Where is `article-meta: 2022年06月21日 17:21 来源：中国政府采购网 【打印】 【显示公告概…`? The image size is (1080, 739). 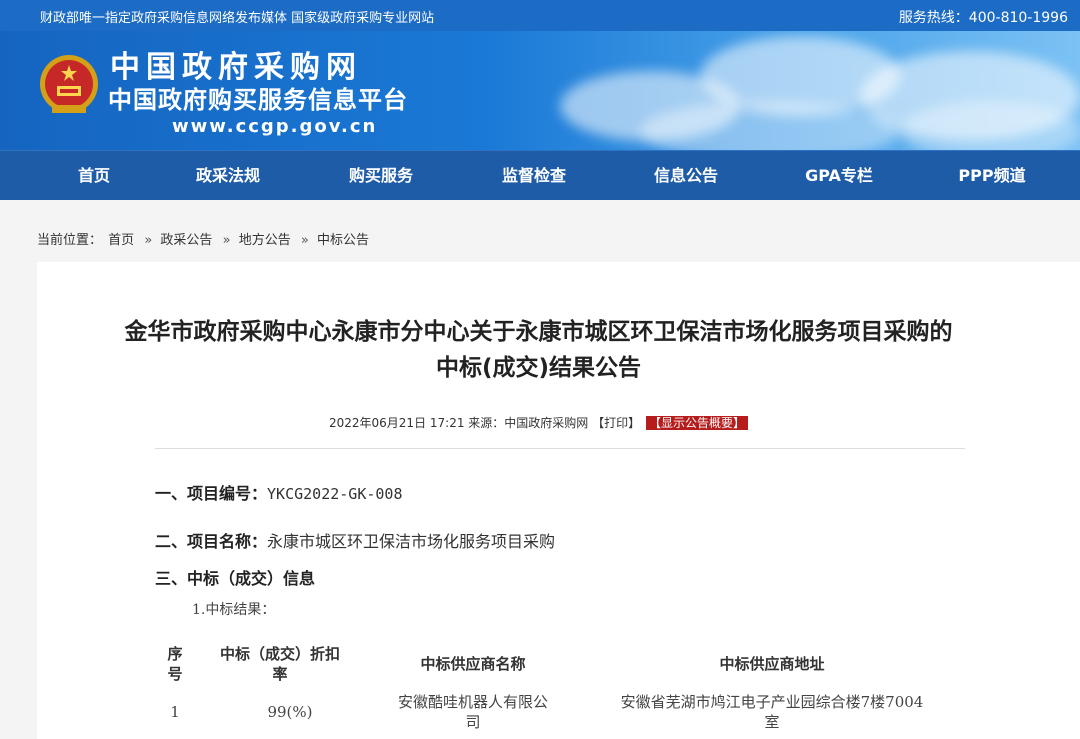
article-meta: 2022年06月21日 17:21 来源：中国政府采购网 【打印】 【显示公告概… is located at coordinates (538, 422).